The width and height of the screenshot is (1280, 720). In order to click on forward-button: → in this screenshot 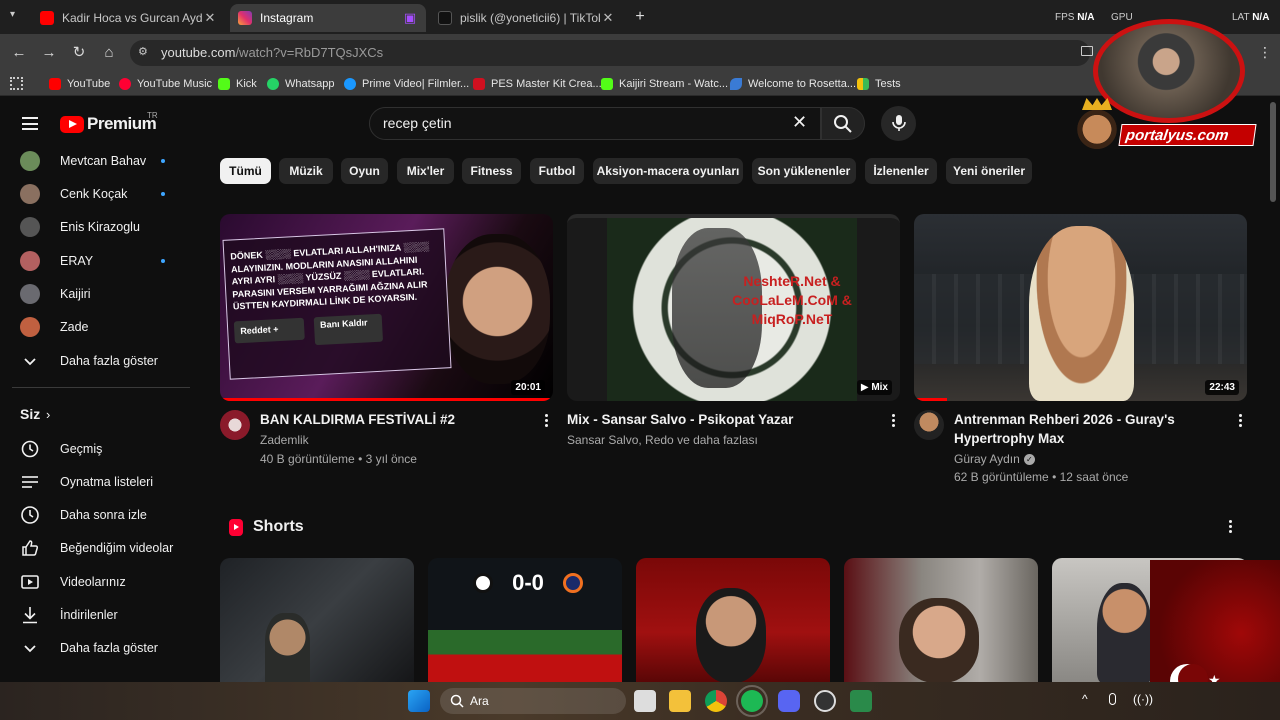, I will do `click(49, 53)`.